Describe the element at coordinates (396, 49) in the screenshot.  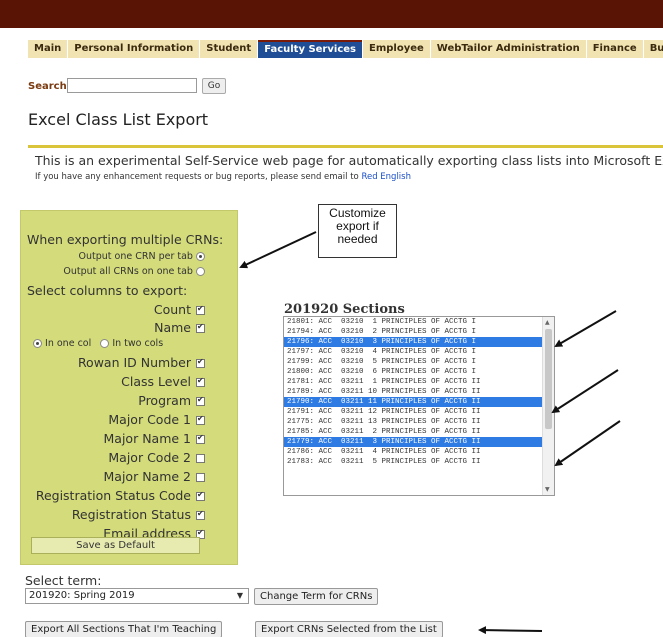
I see `tab-employee: Employee` at that location.